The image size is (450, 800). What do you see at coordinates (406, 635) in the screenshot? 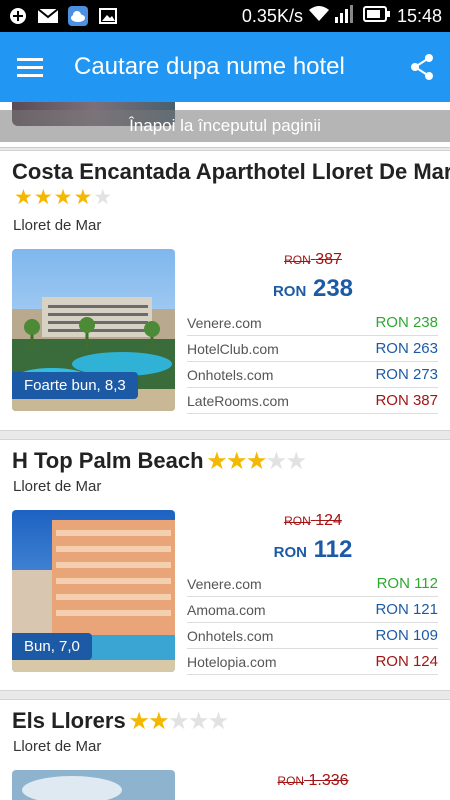
I see `offer-price: RON 109` at bounding box center [406, 635].